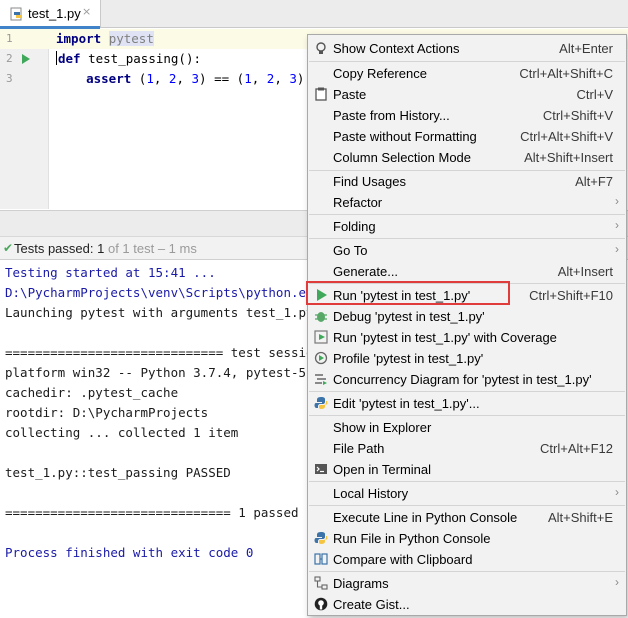 The image size is (628, 618). Describe the element at coordinates (54, 248) in the screenshot. I see `status-label: Tests passed:` at that location.